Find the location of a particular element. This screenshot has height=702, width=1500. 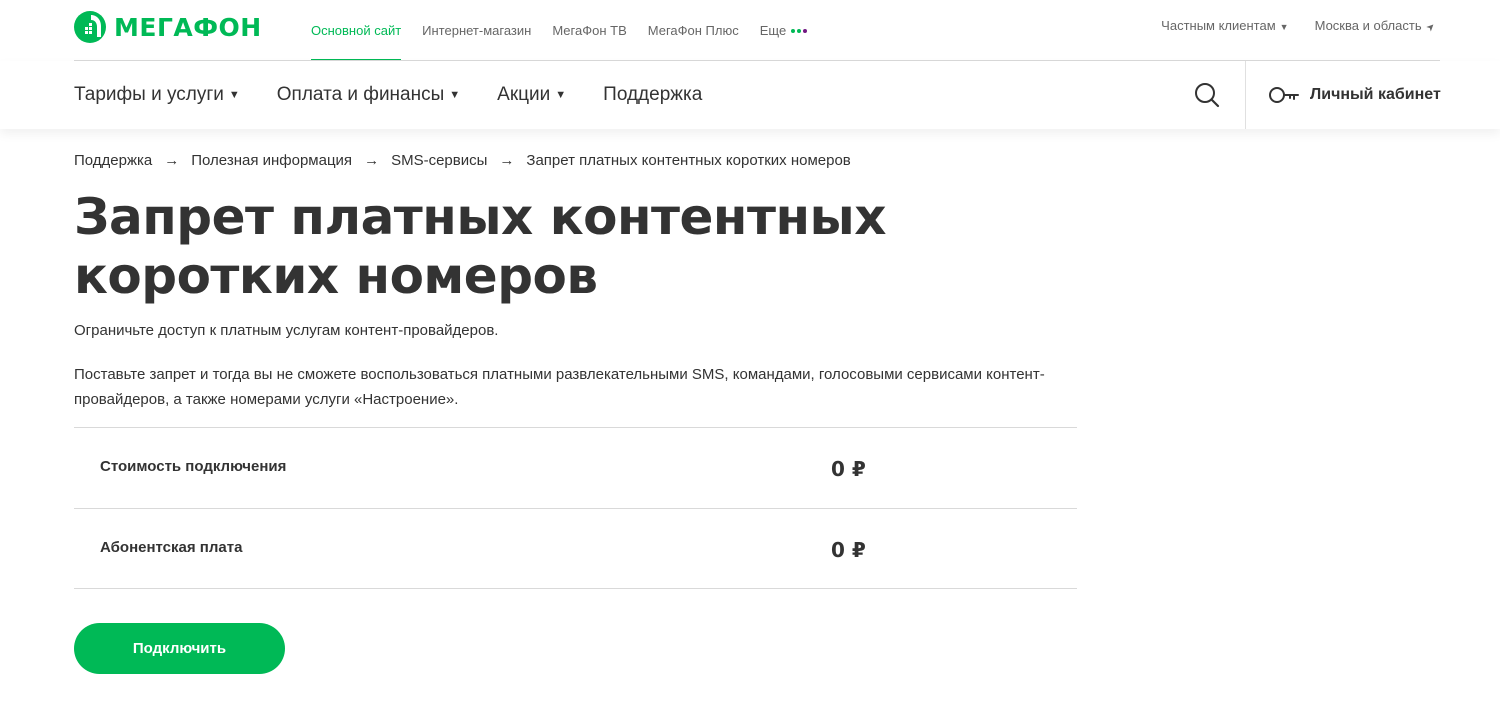

top-link-more: Еще is located at coordinates (784, 30).